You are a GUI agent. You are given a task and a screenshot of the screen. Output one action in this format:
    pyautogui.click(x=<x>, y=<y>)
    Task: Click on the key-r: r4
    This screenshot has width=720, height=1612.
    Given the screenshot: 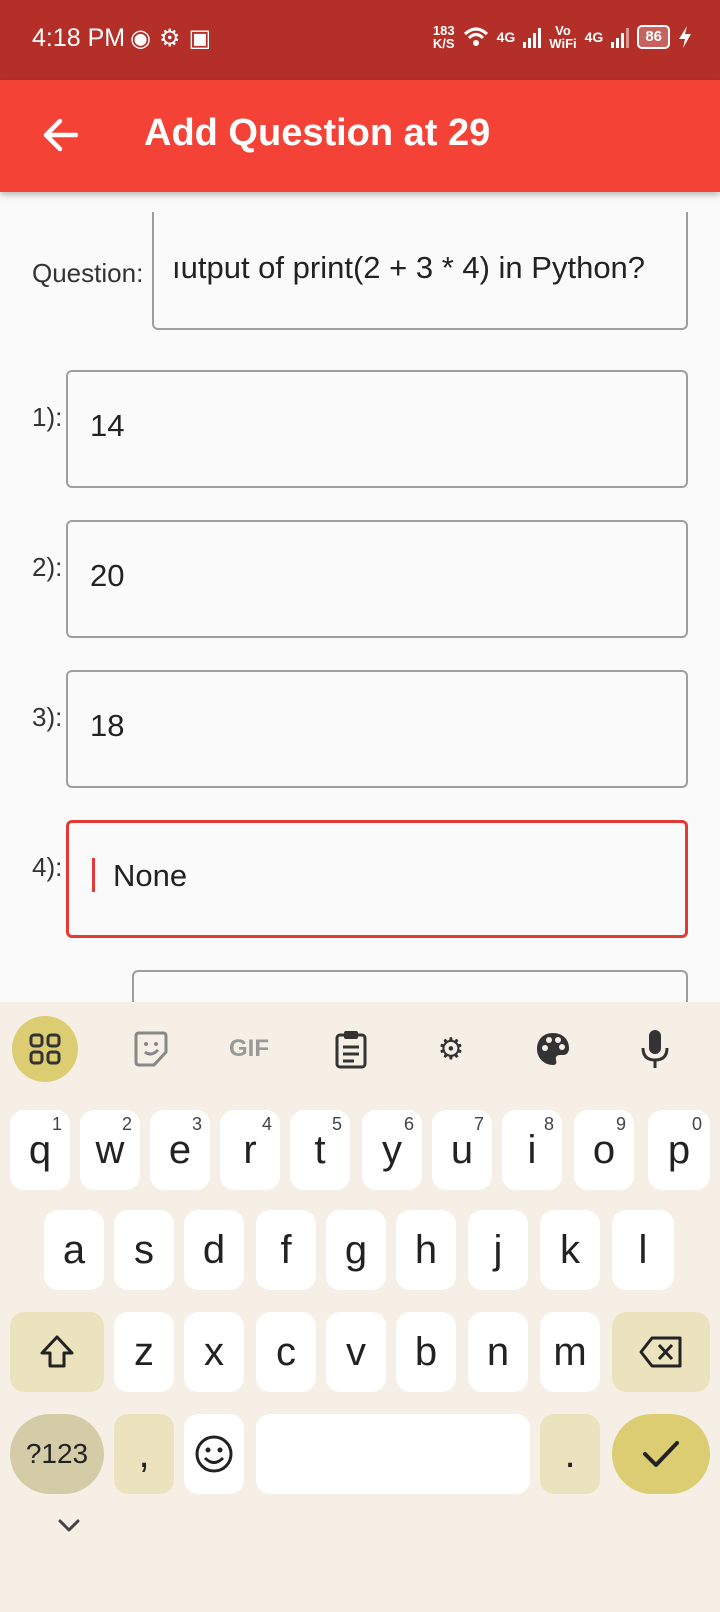 What is the action you would take?
    pyautogui.click(x=250, y=1150)
    